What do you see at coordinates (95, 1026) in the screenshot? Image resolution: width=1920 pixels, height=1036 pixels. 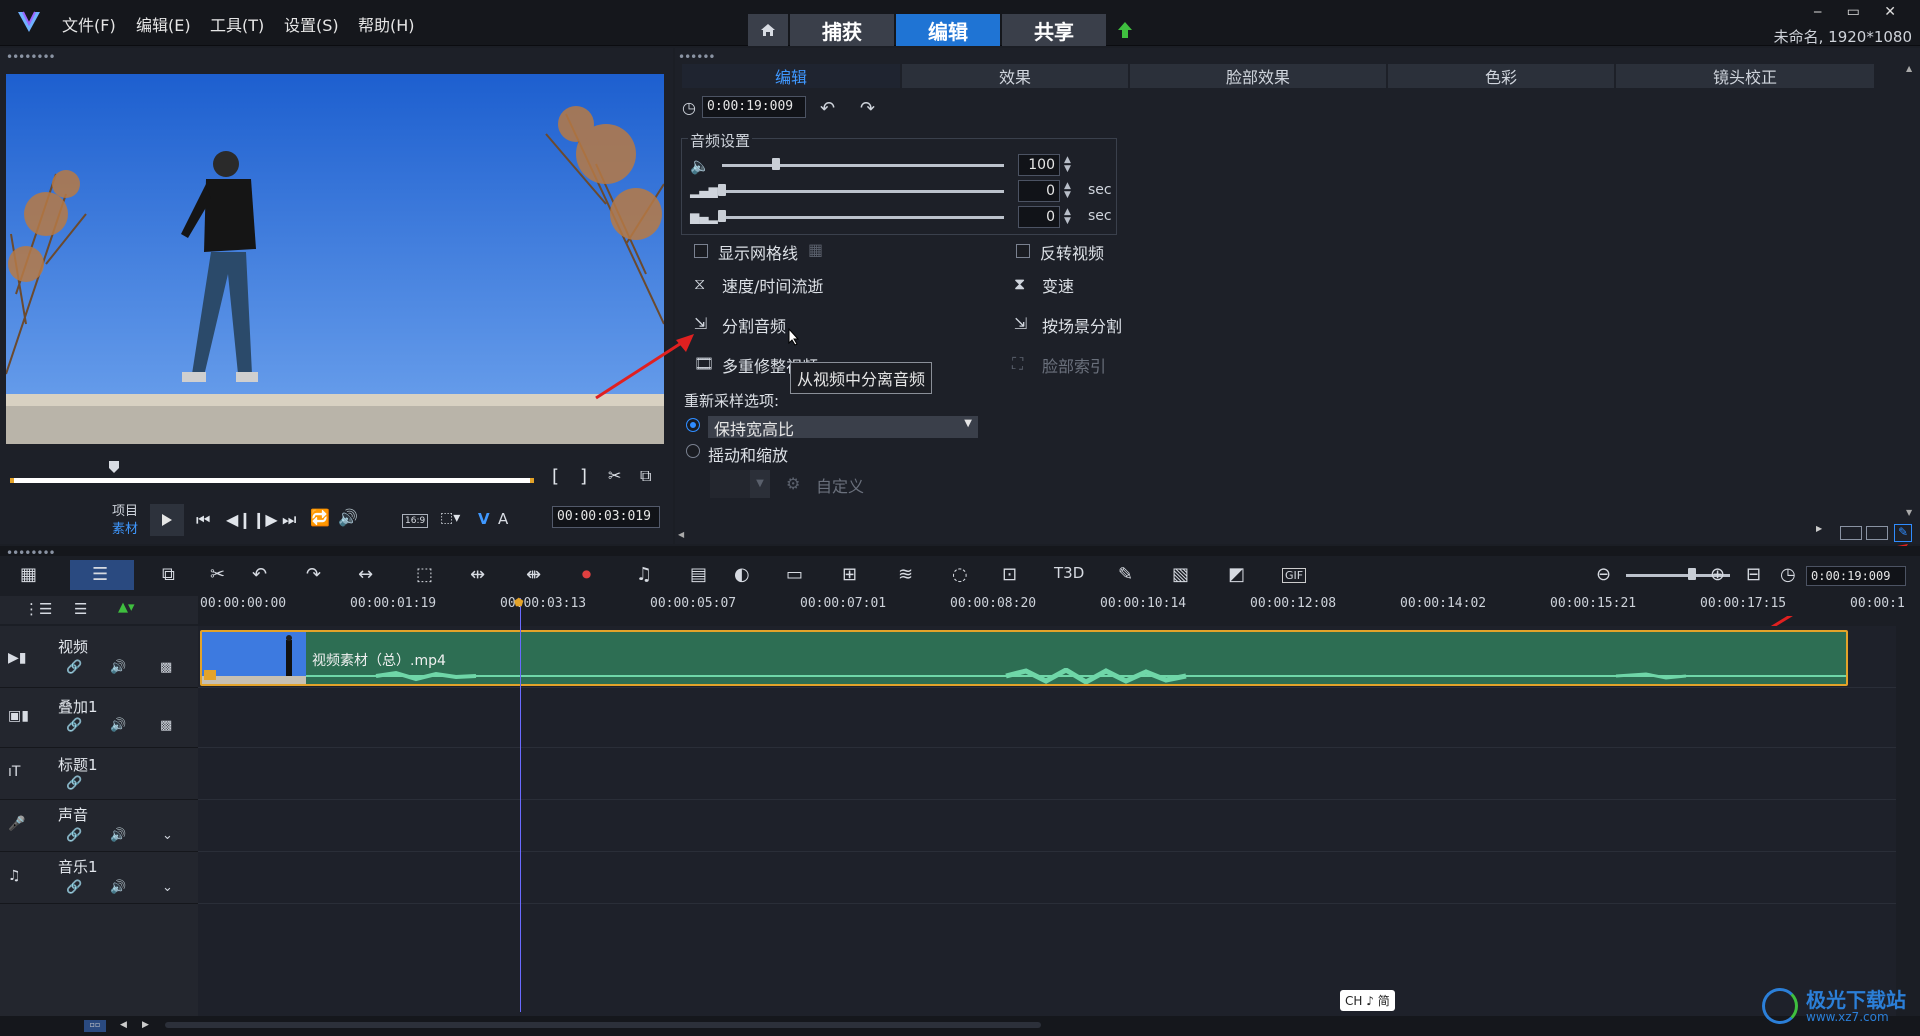 I see `timeline-zoom-icon: ▫▫` at bounding box center [95, 1026].